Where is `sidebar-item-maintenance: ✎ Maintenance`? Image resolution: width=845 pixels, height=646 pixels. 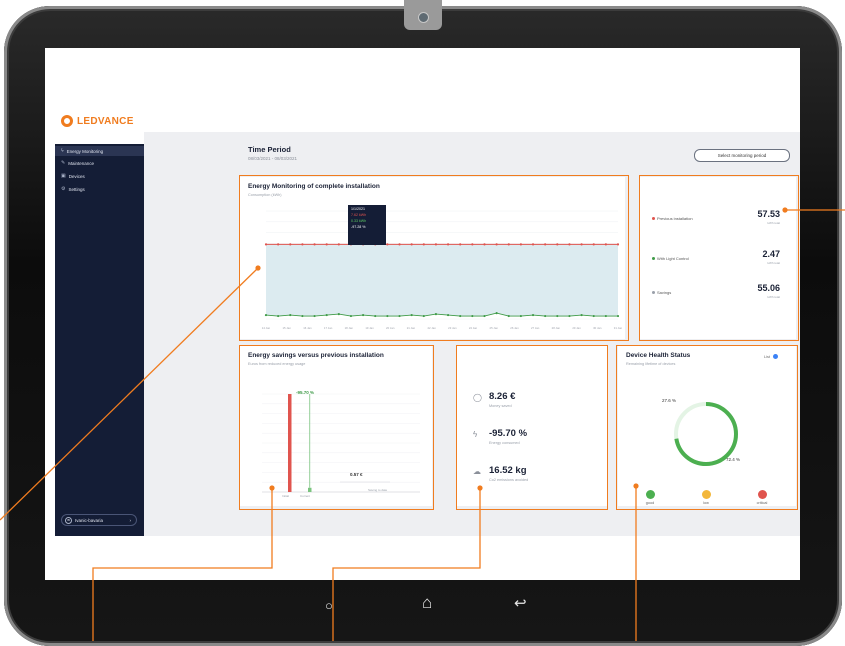
sidebar-item-maintenance: ✎ Maintenance is located at coordinates (77, 163).